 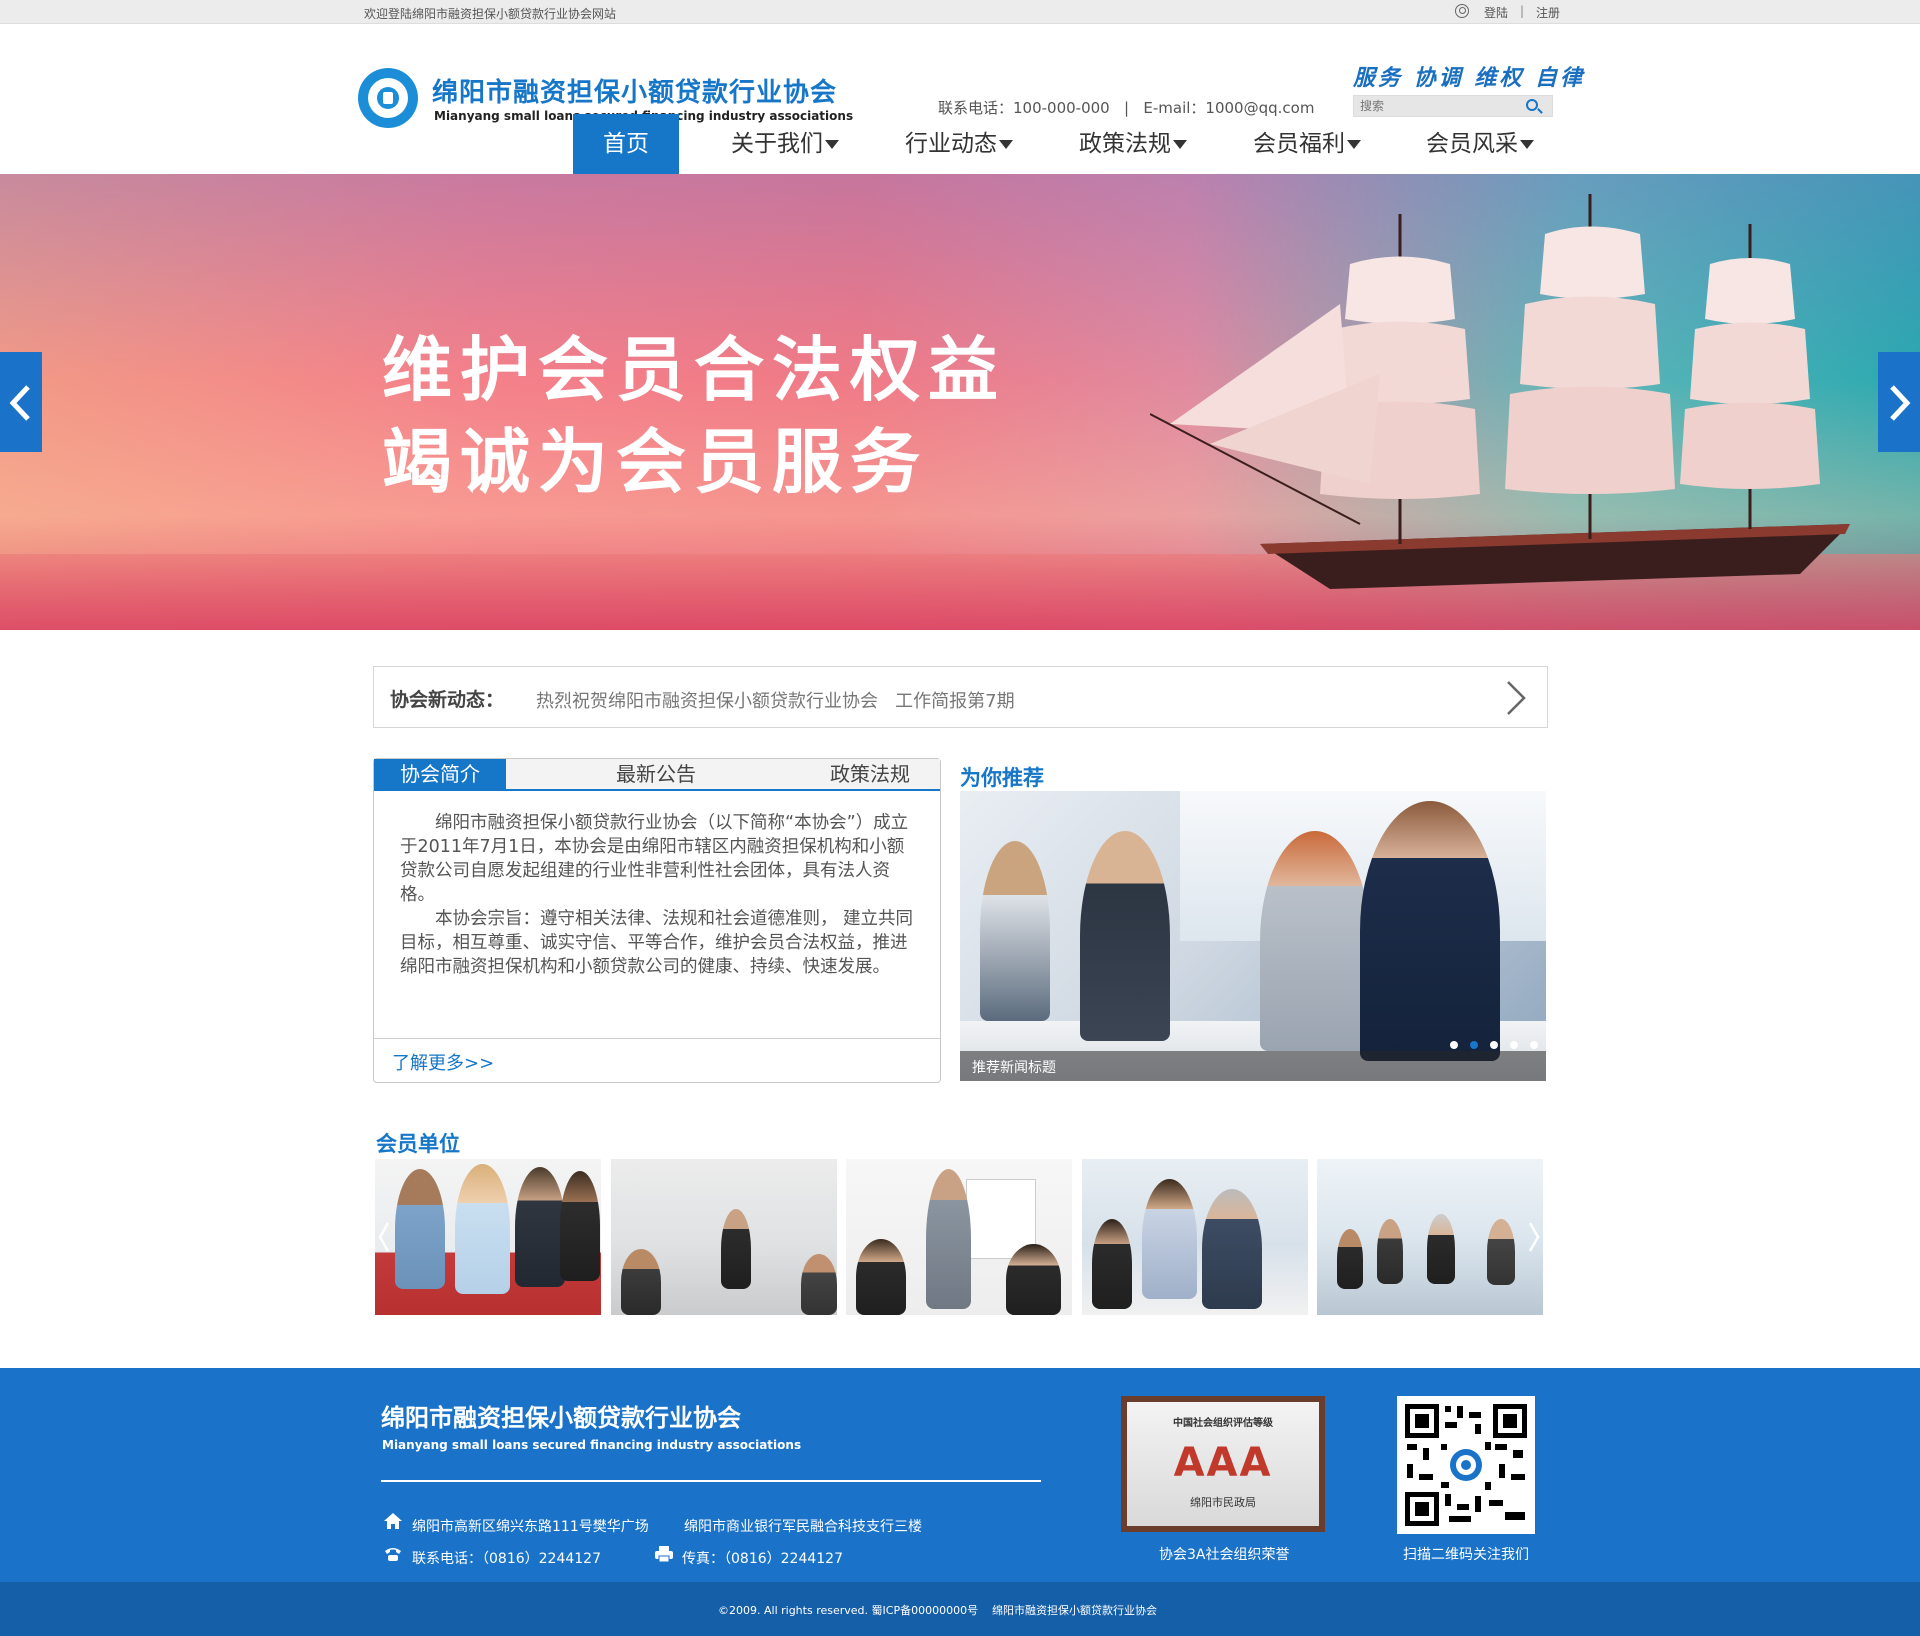 I want to click on nav-industry-news: 行业动态, so click(x=959, y=144).